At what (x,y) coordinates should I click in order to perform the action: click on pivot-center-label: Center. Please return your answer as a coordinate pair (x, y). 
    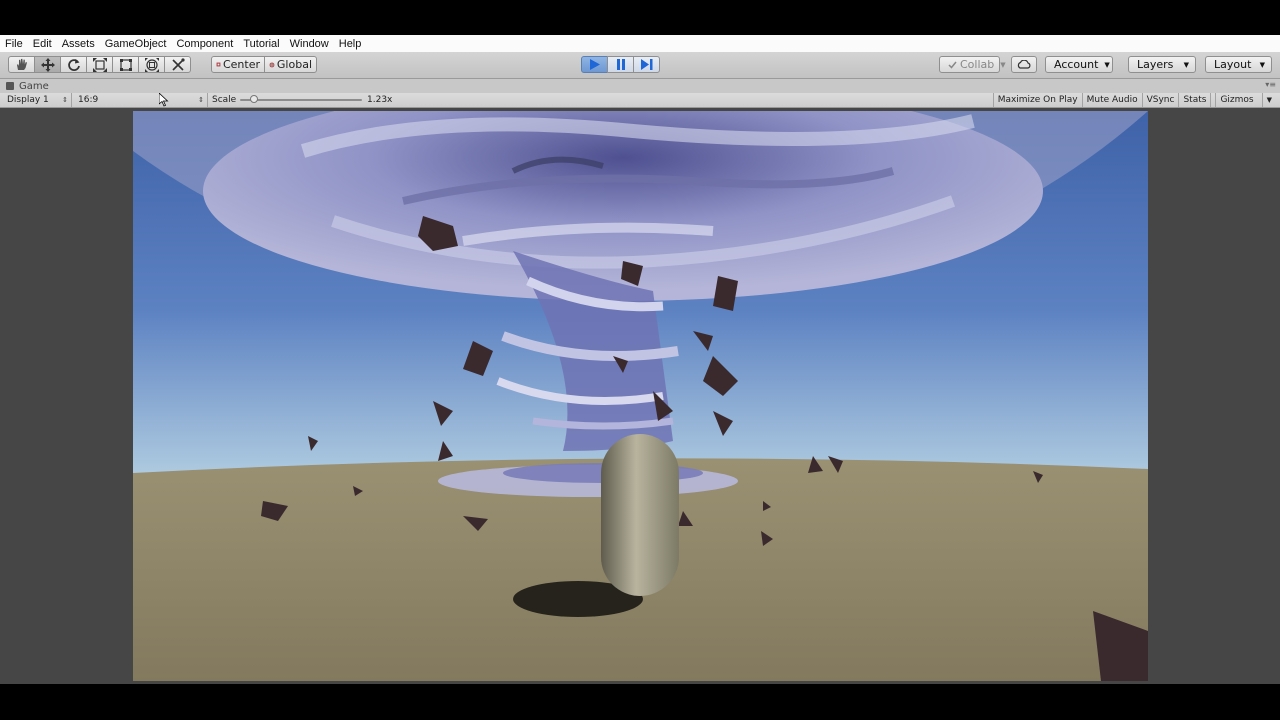
    Looking at the image, I should click on (241, 64).